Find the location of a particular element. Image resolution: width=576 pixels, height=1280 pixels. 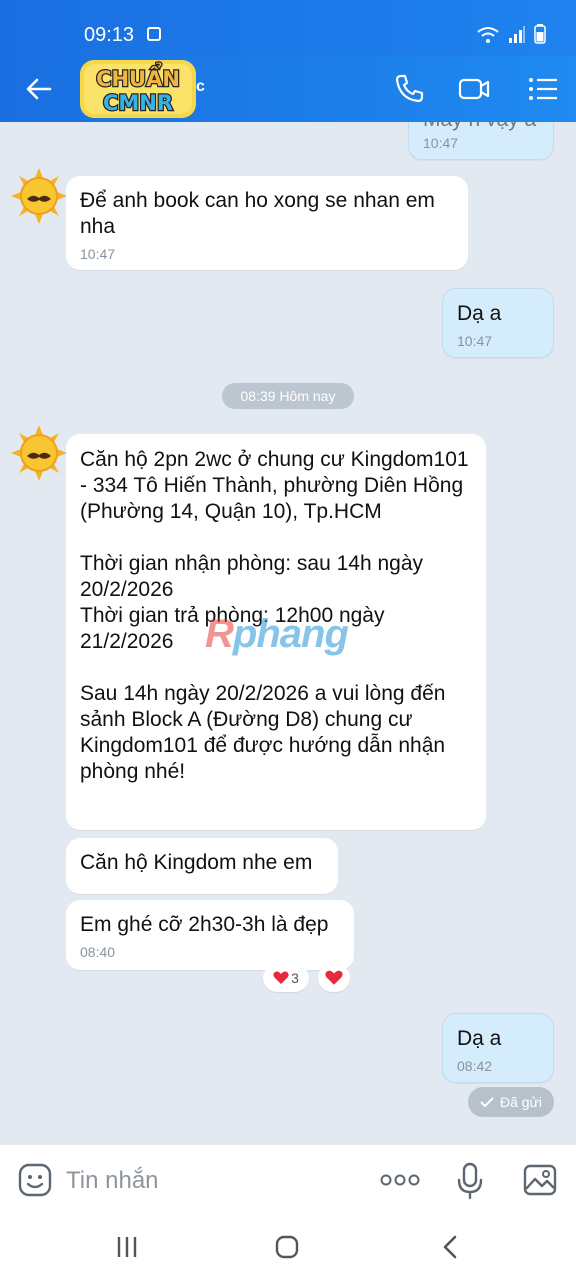

system-navigation-bar is located at coordinates (288, 1248).